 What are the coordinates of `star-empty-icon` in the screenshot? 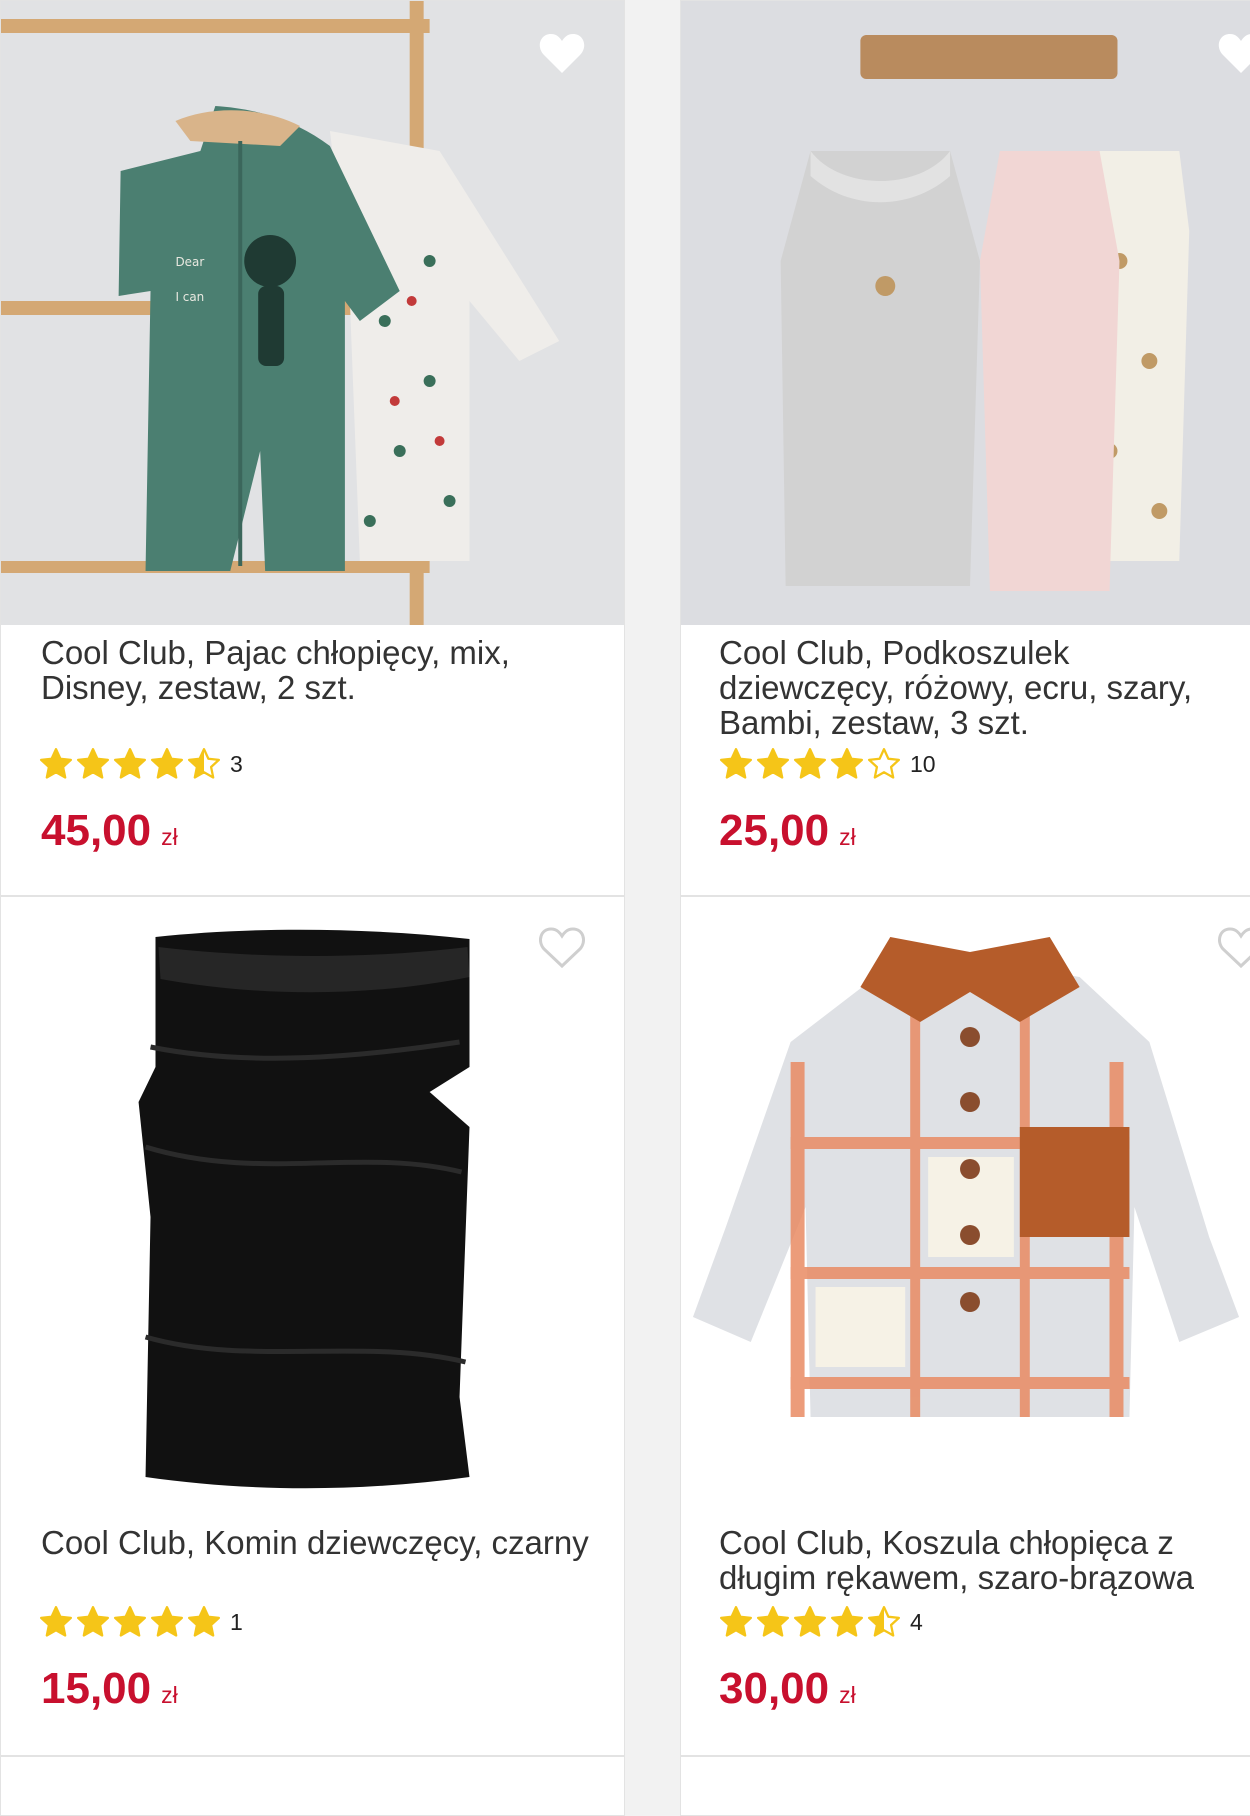 It's located at (884, 763).